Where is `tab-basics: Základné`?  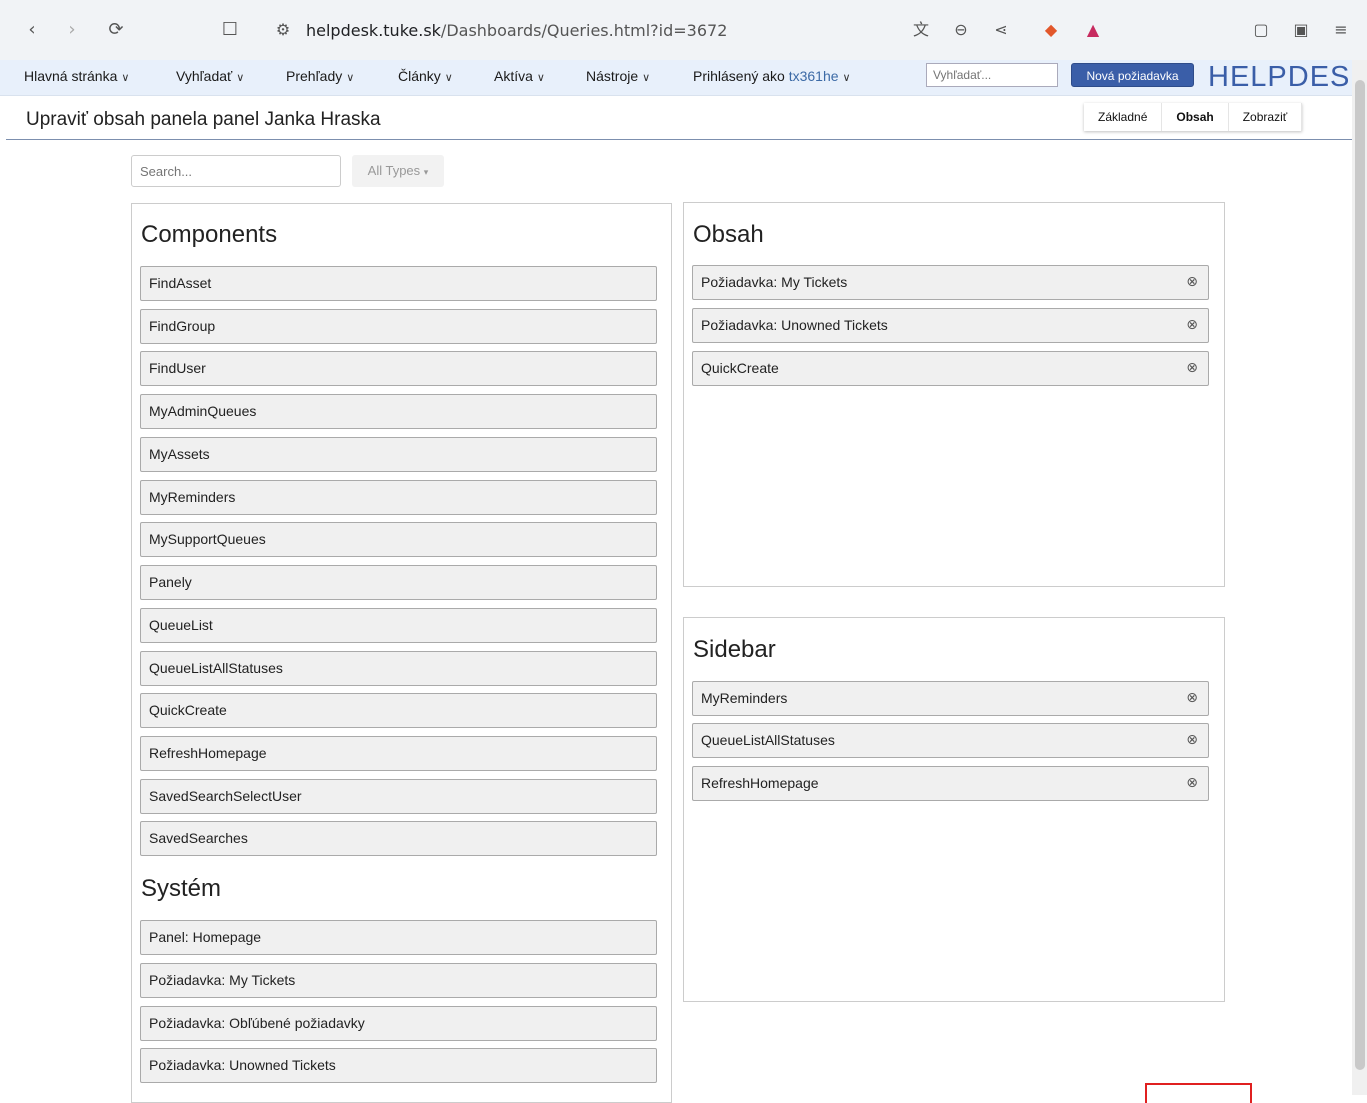 tab-basics: Základné is located at coordinates (1123, 117).